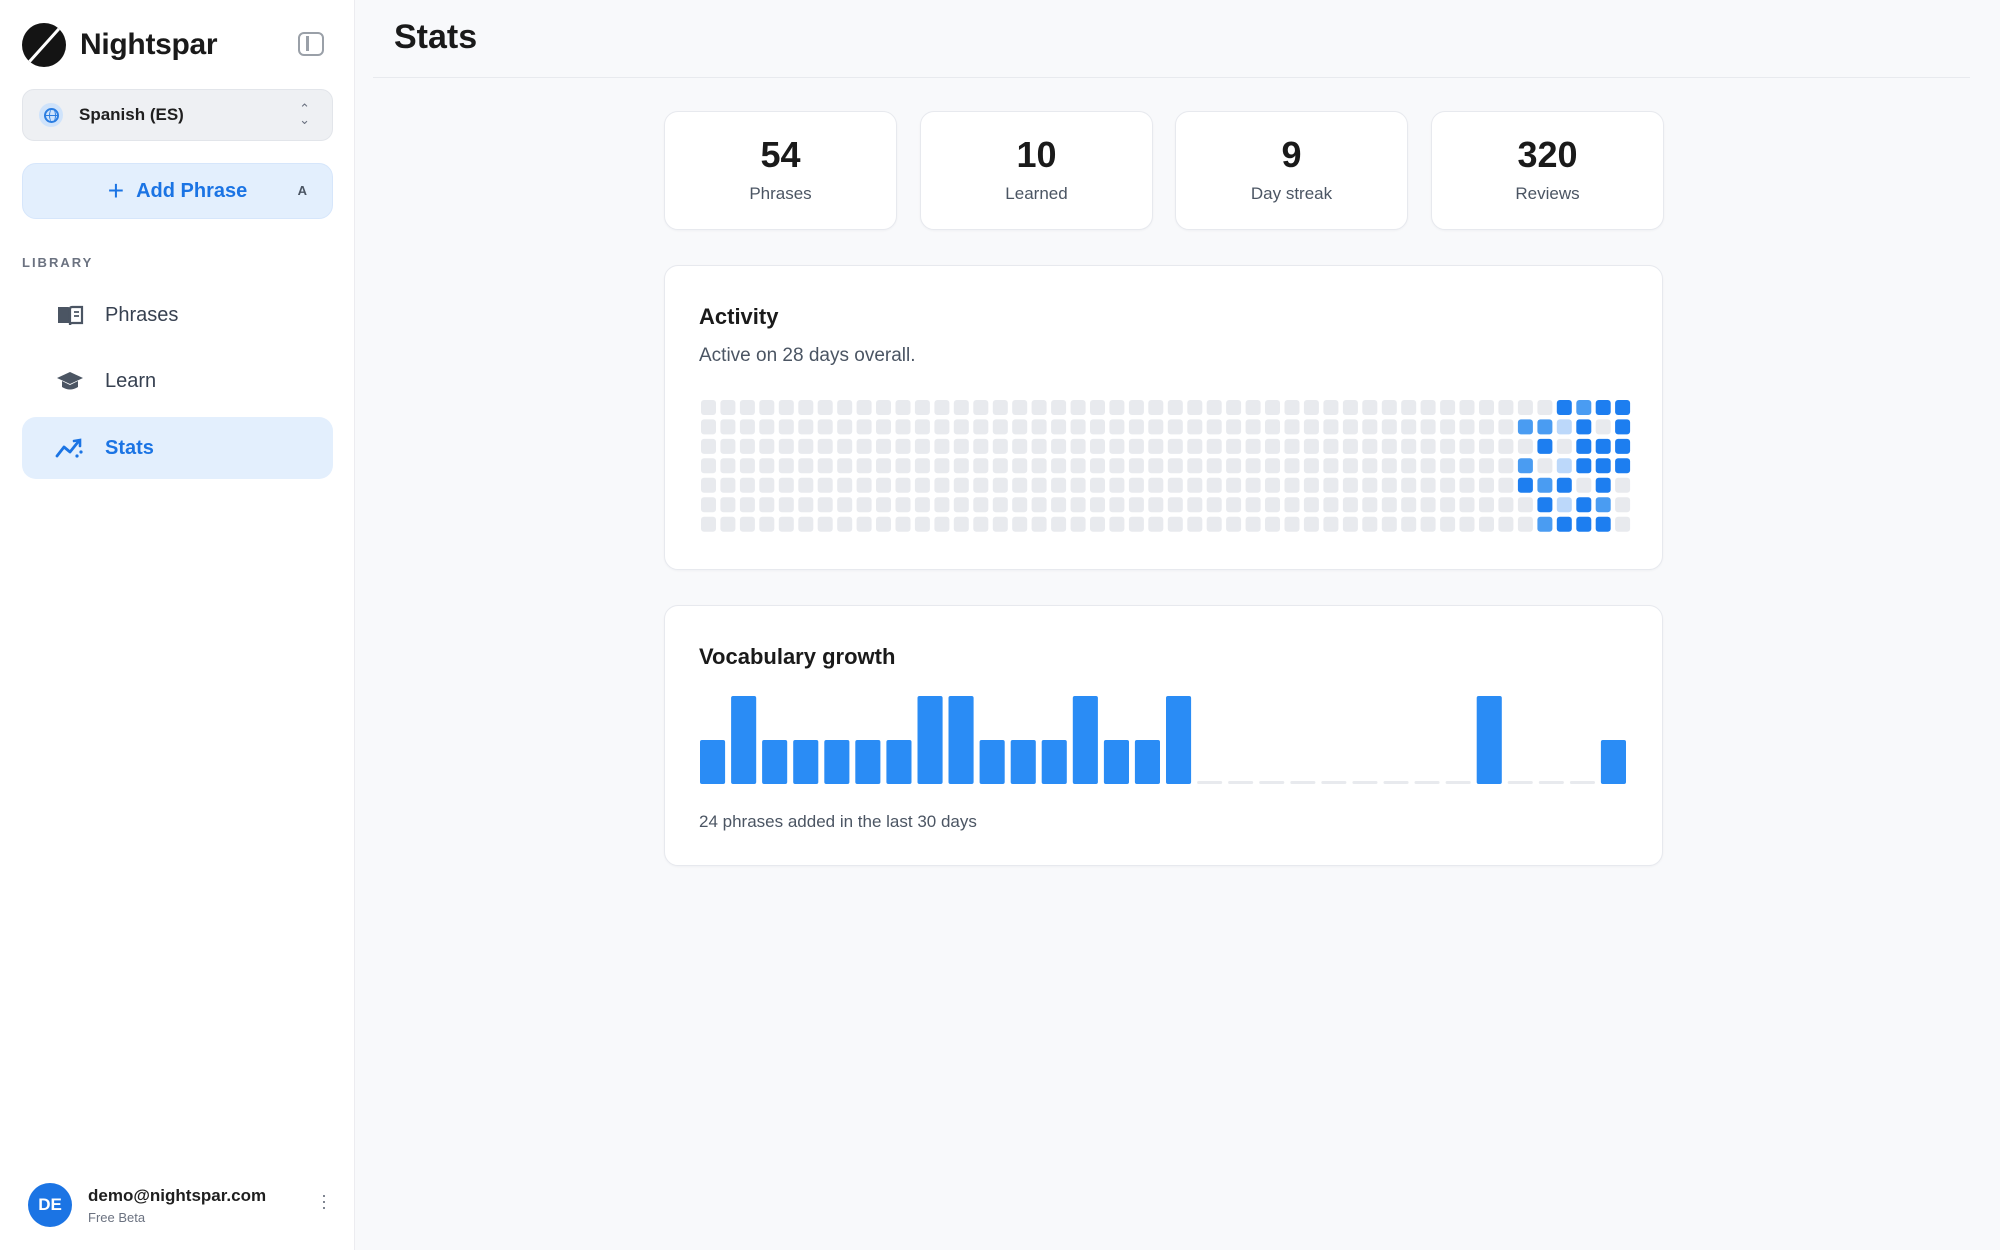 Image resolution: width=2000 pixels, height=1250 pixels. I want to click on sidebar-item-stats: Stats, so click(177, 448).